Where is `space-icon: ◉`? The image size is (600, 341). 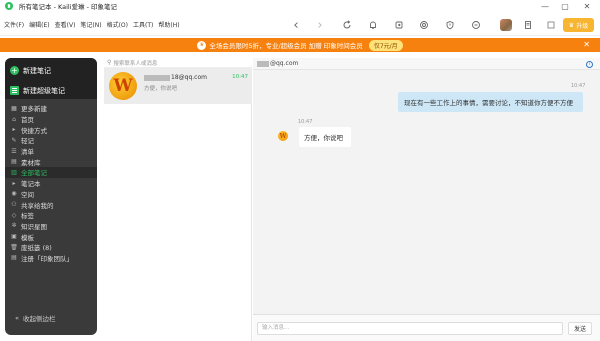
space-icon: ◉ is located at coordinates (14, 194).